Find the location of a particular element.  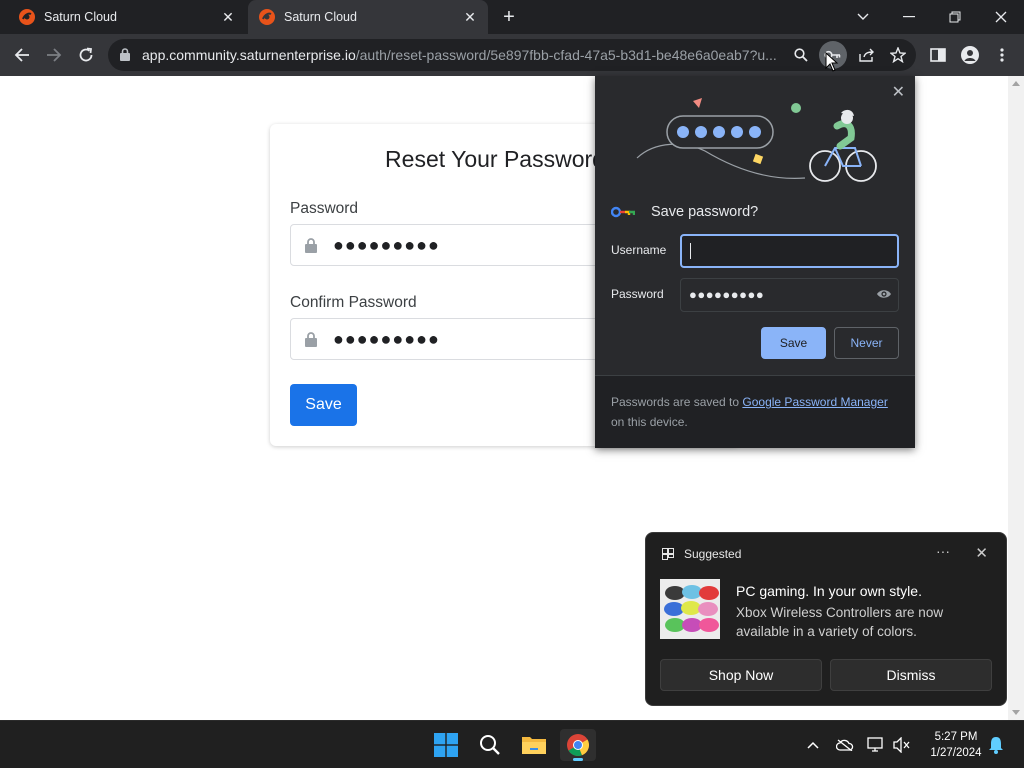

clock-date: 1/27/2024 is located at coordinates (956, 753).